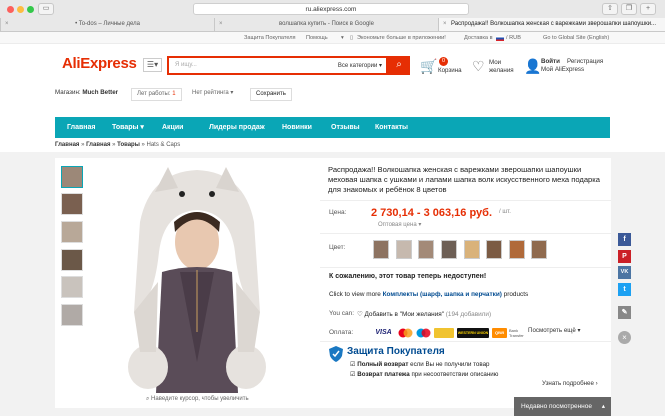  I want to click on tab-label: • To-dos – Личные дела, so click(107, 24).